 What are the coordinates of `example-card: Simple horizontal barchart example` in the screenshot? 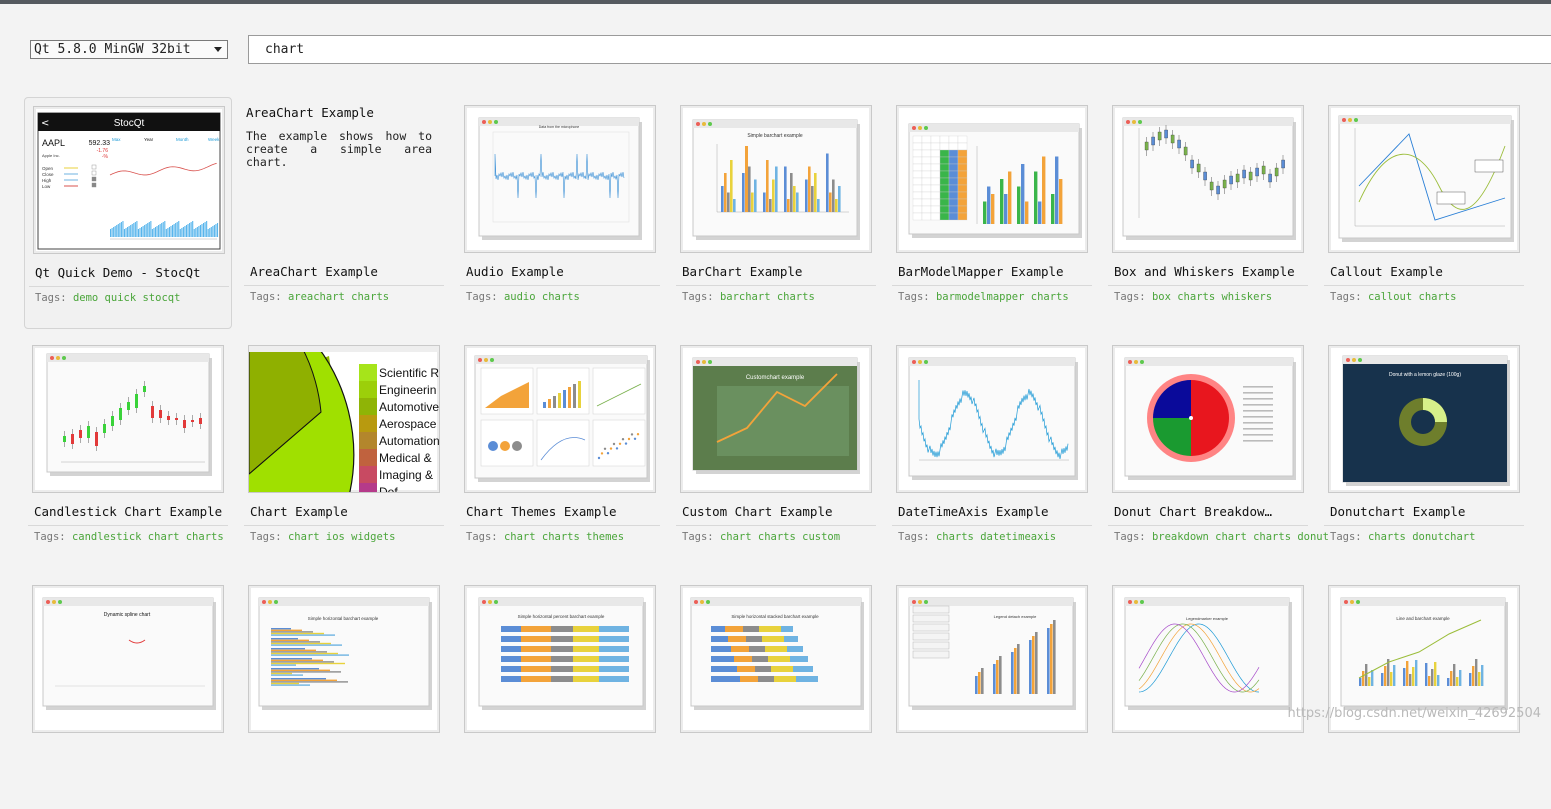 It's located at (344, 693).